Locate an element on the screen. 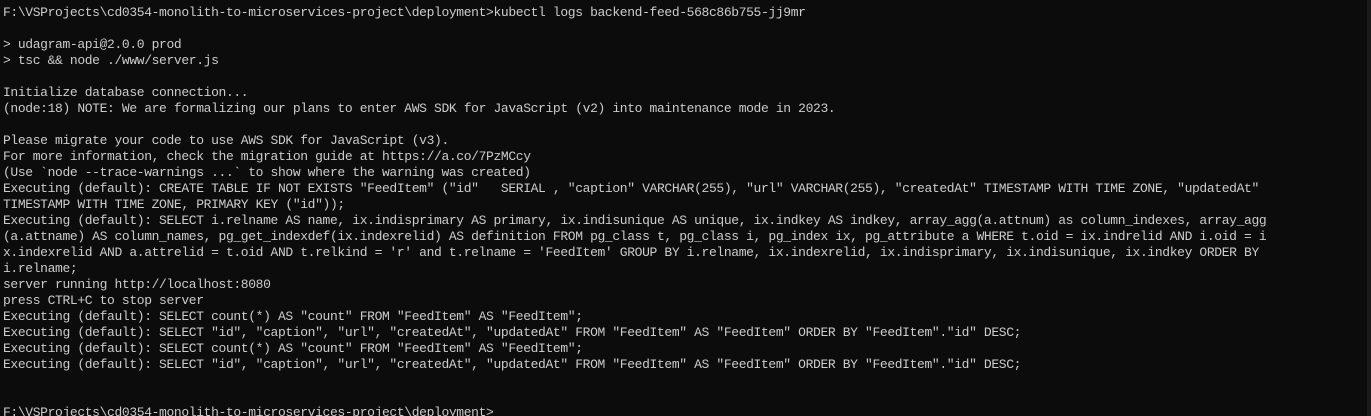 The image size is (1371, 416). vertical-scrollbar is located at coordinates (1369, 208).